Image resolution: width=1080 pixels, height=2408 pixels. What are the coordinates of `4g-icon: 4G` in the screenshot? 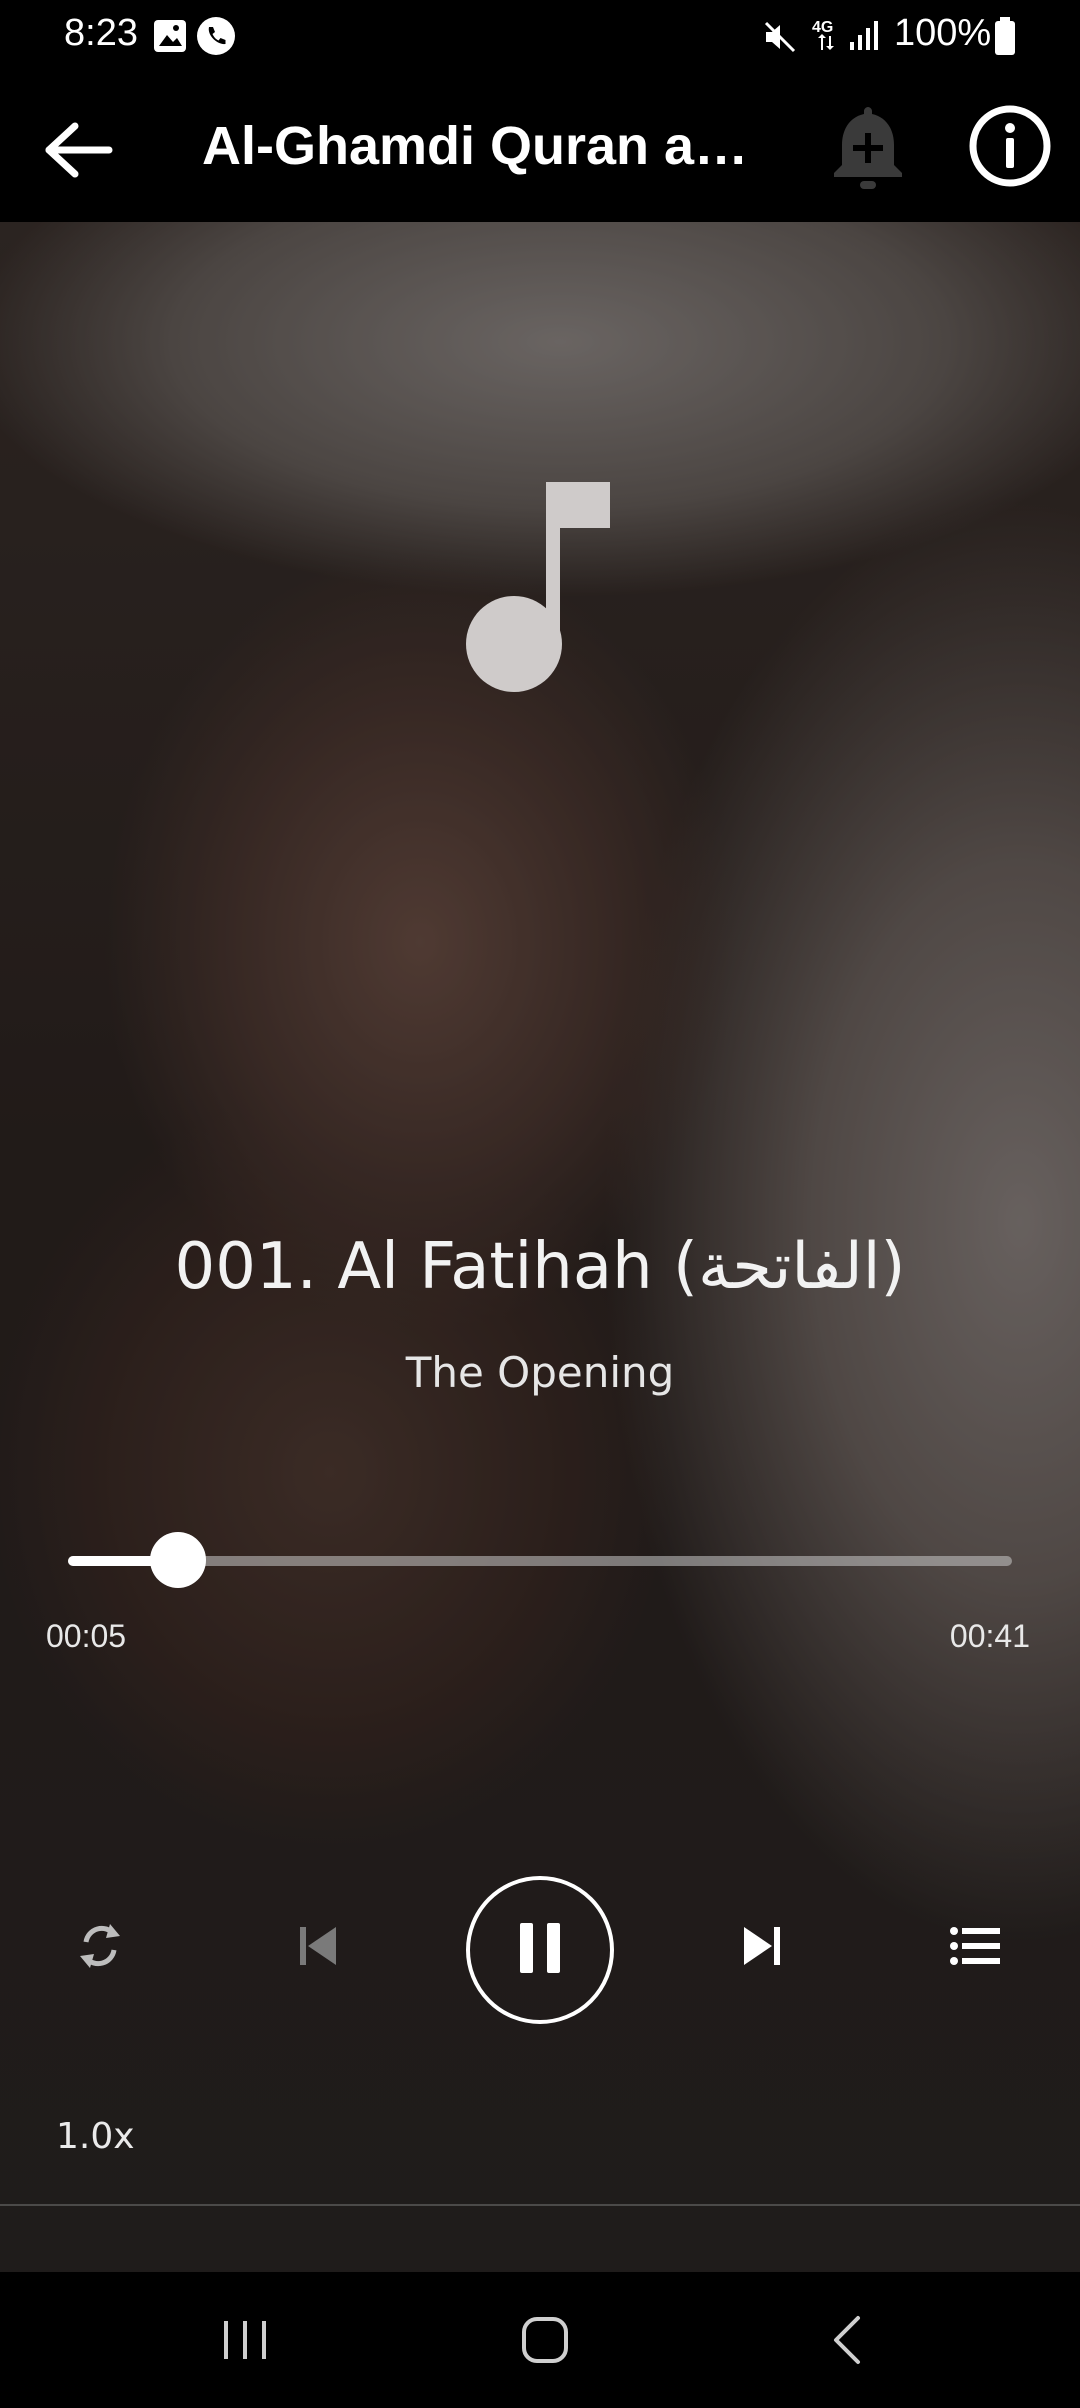 It's located at (826, 38).